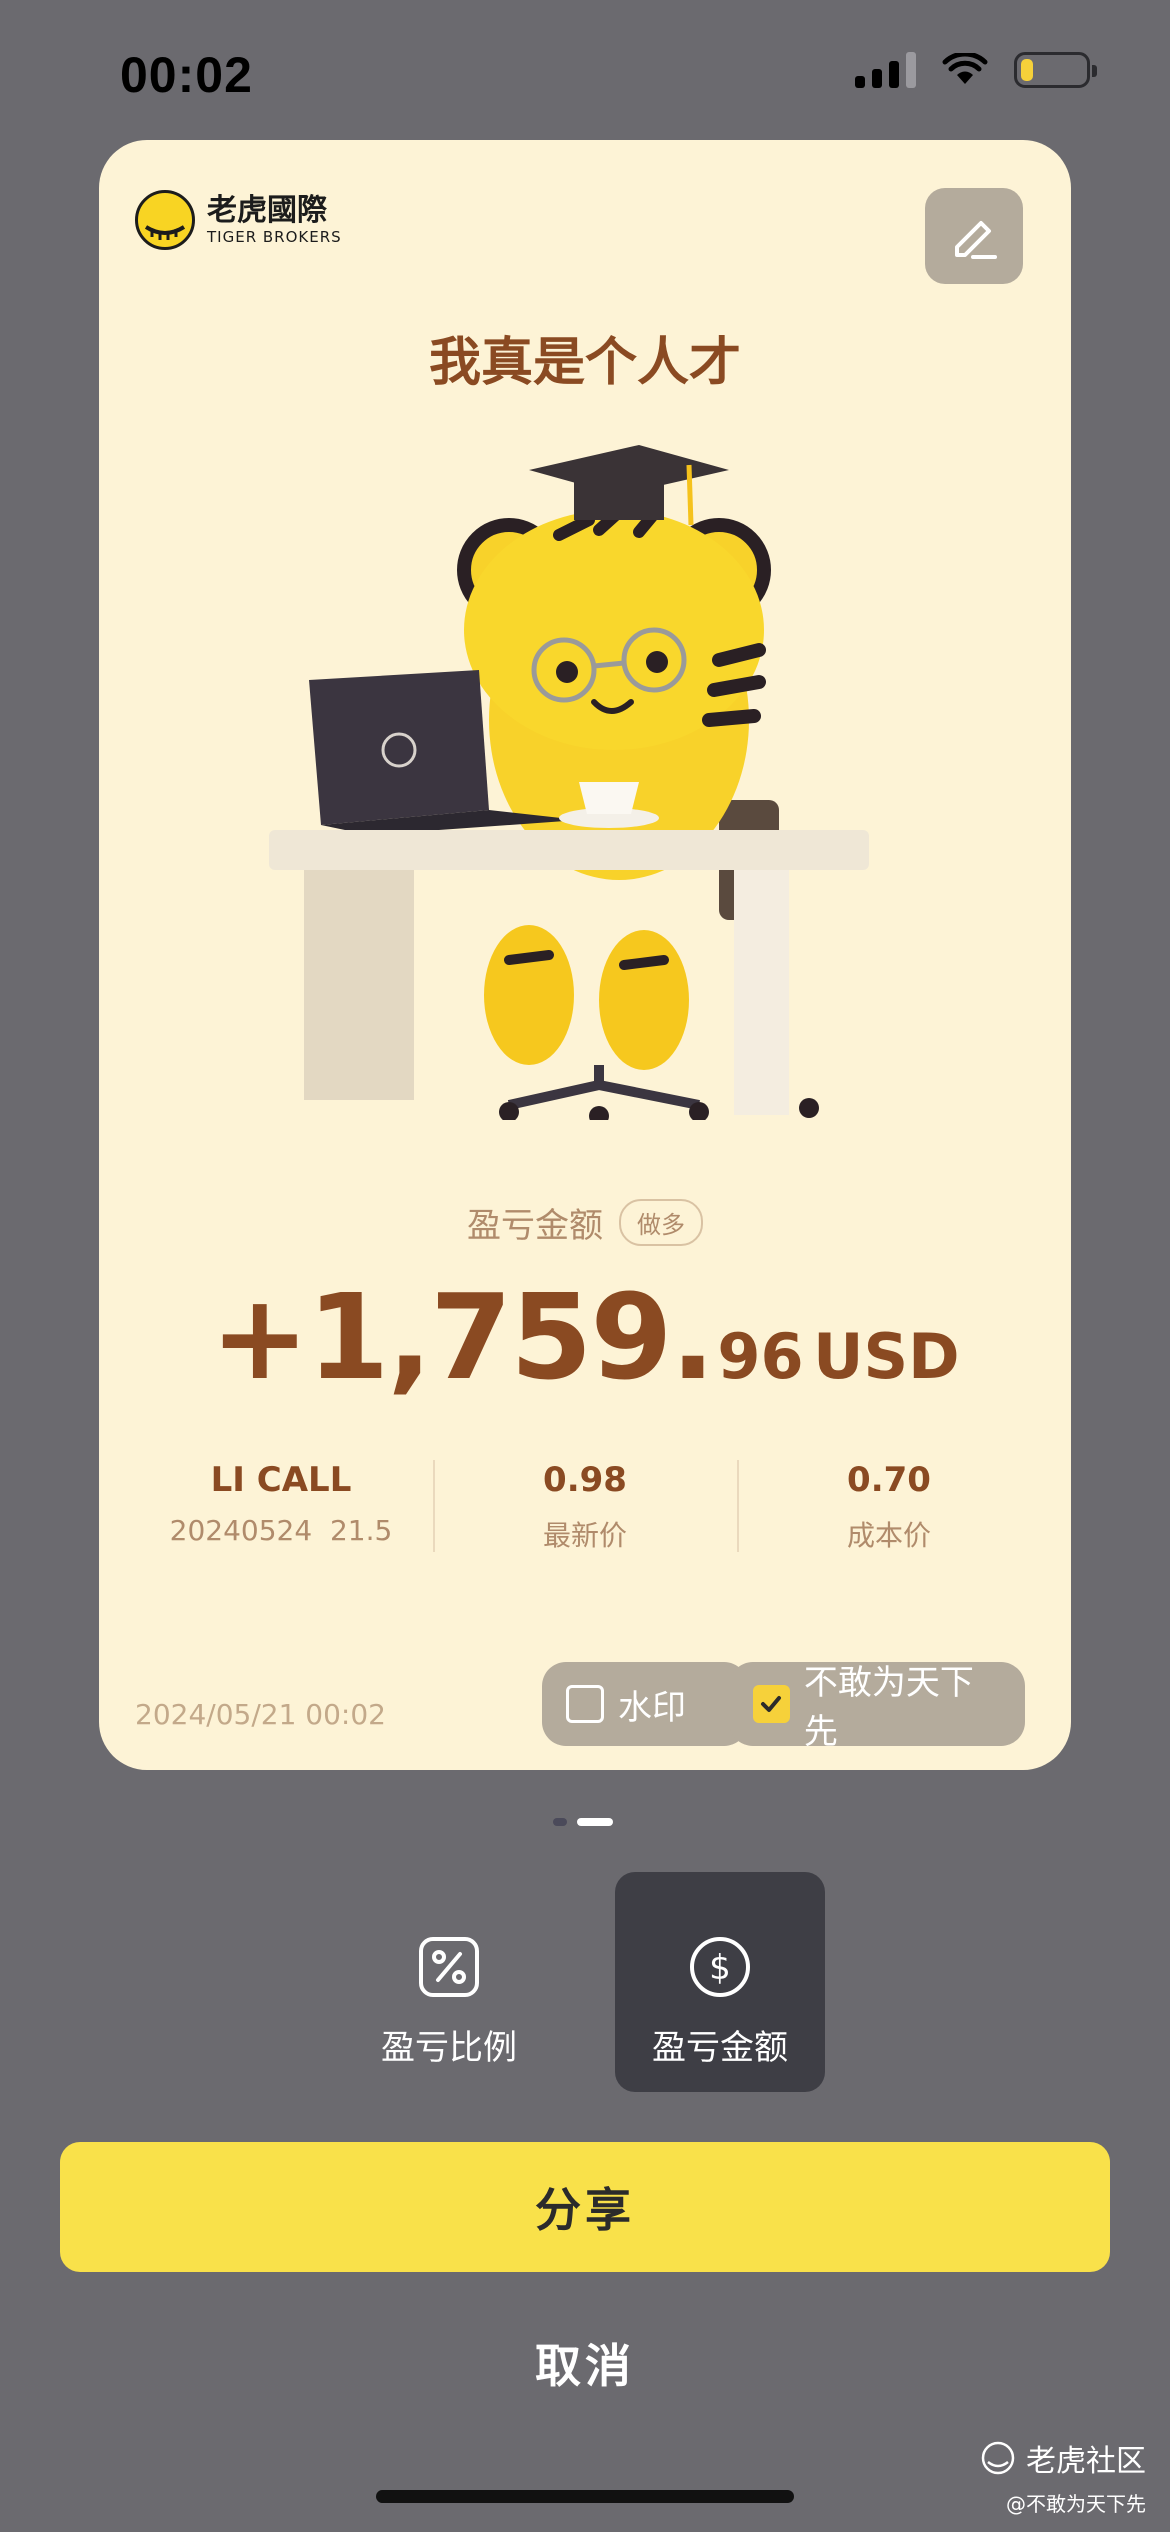  I want to click on share-button: 分享, so click(585, 2207).